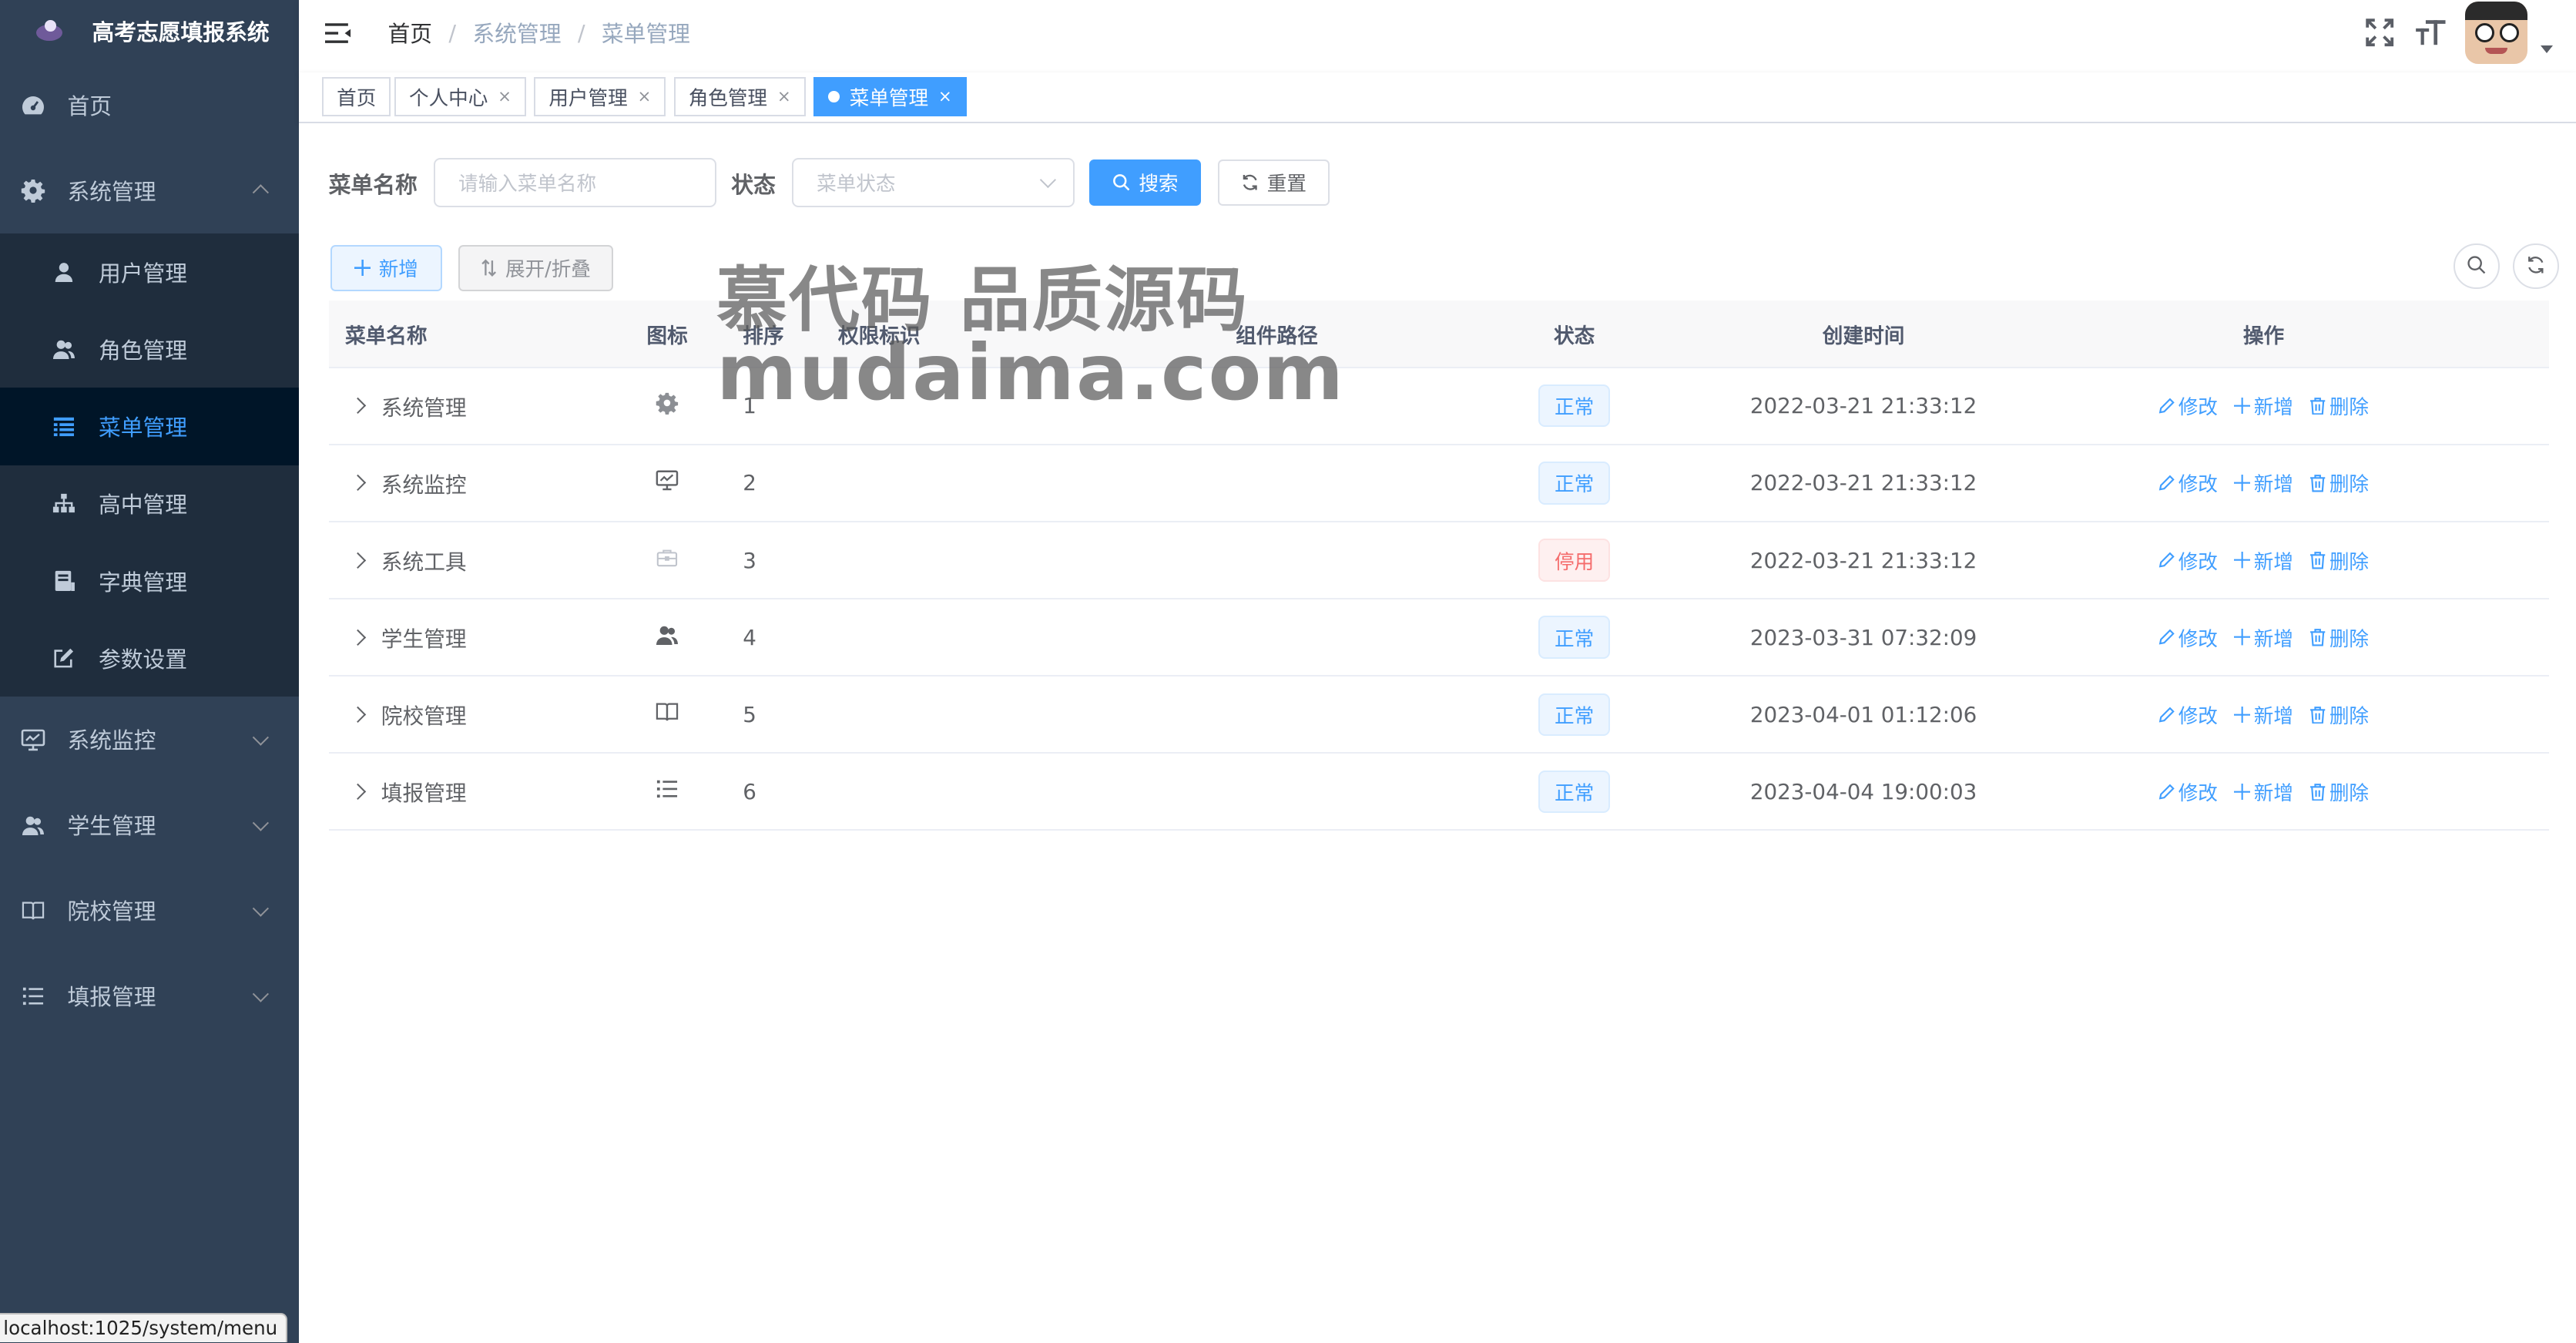 Image resolution: width=2576 pixels, height=1343 pixels. Describe the element at coordinates (667, 483) in the screenshot. I see `monitor-icon` at that location.